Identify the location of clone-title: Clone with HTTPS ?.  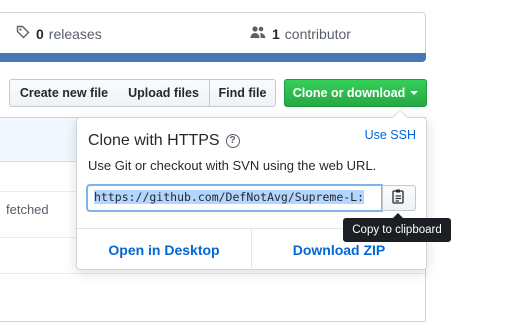
(164, 141).